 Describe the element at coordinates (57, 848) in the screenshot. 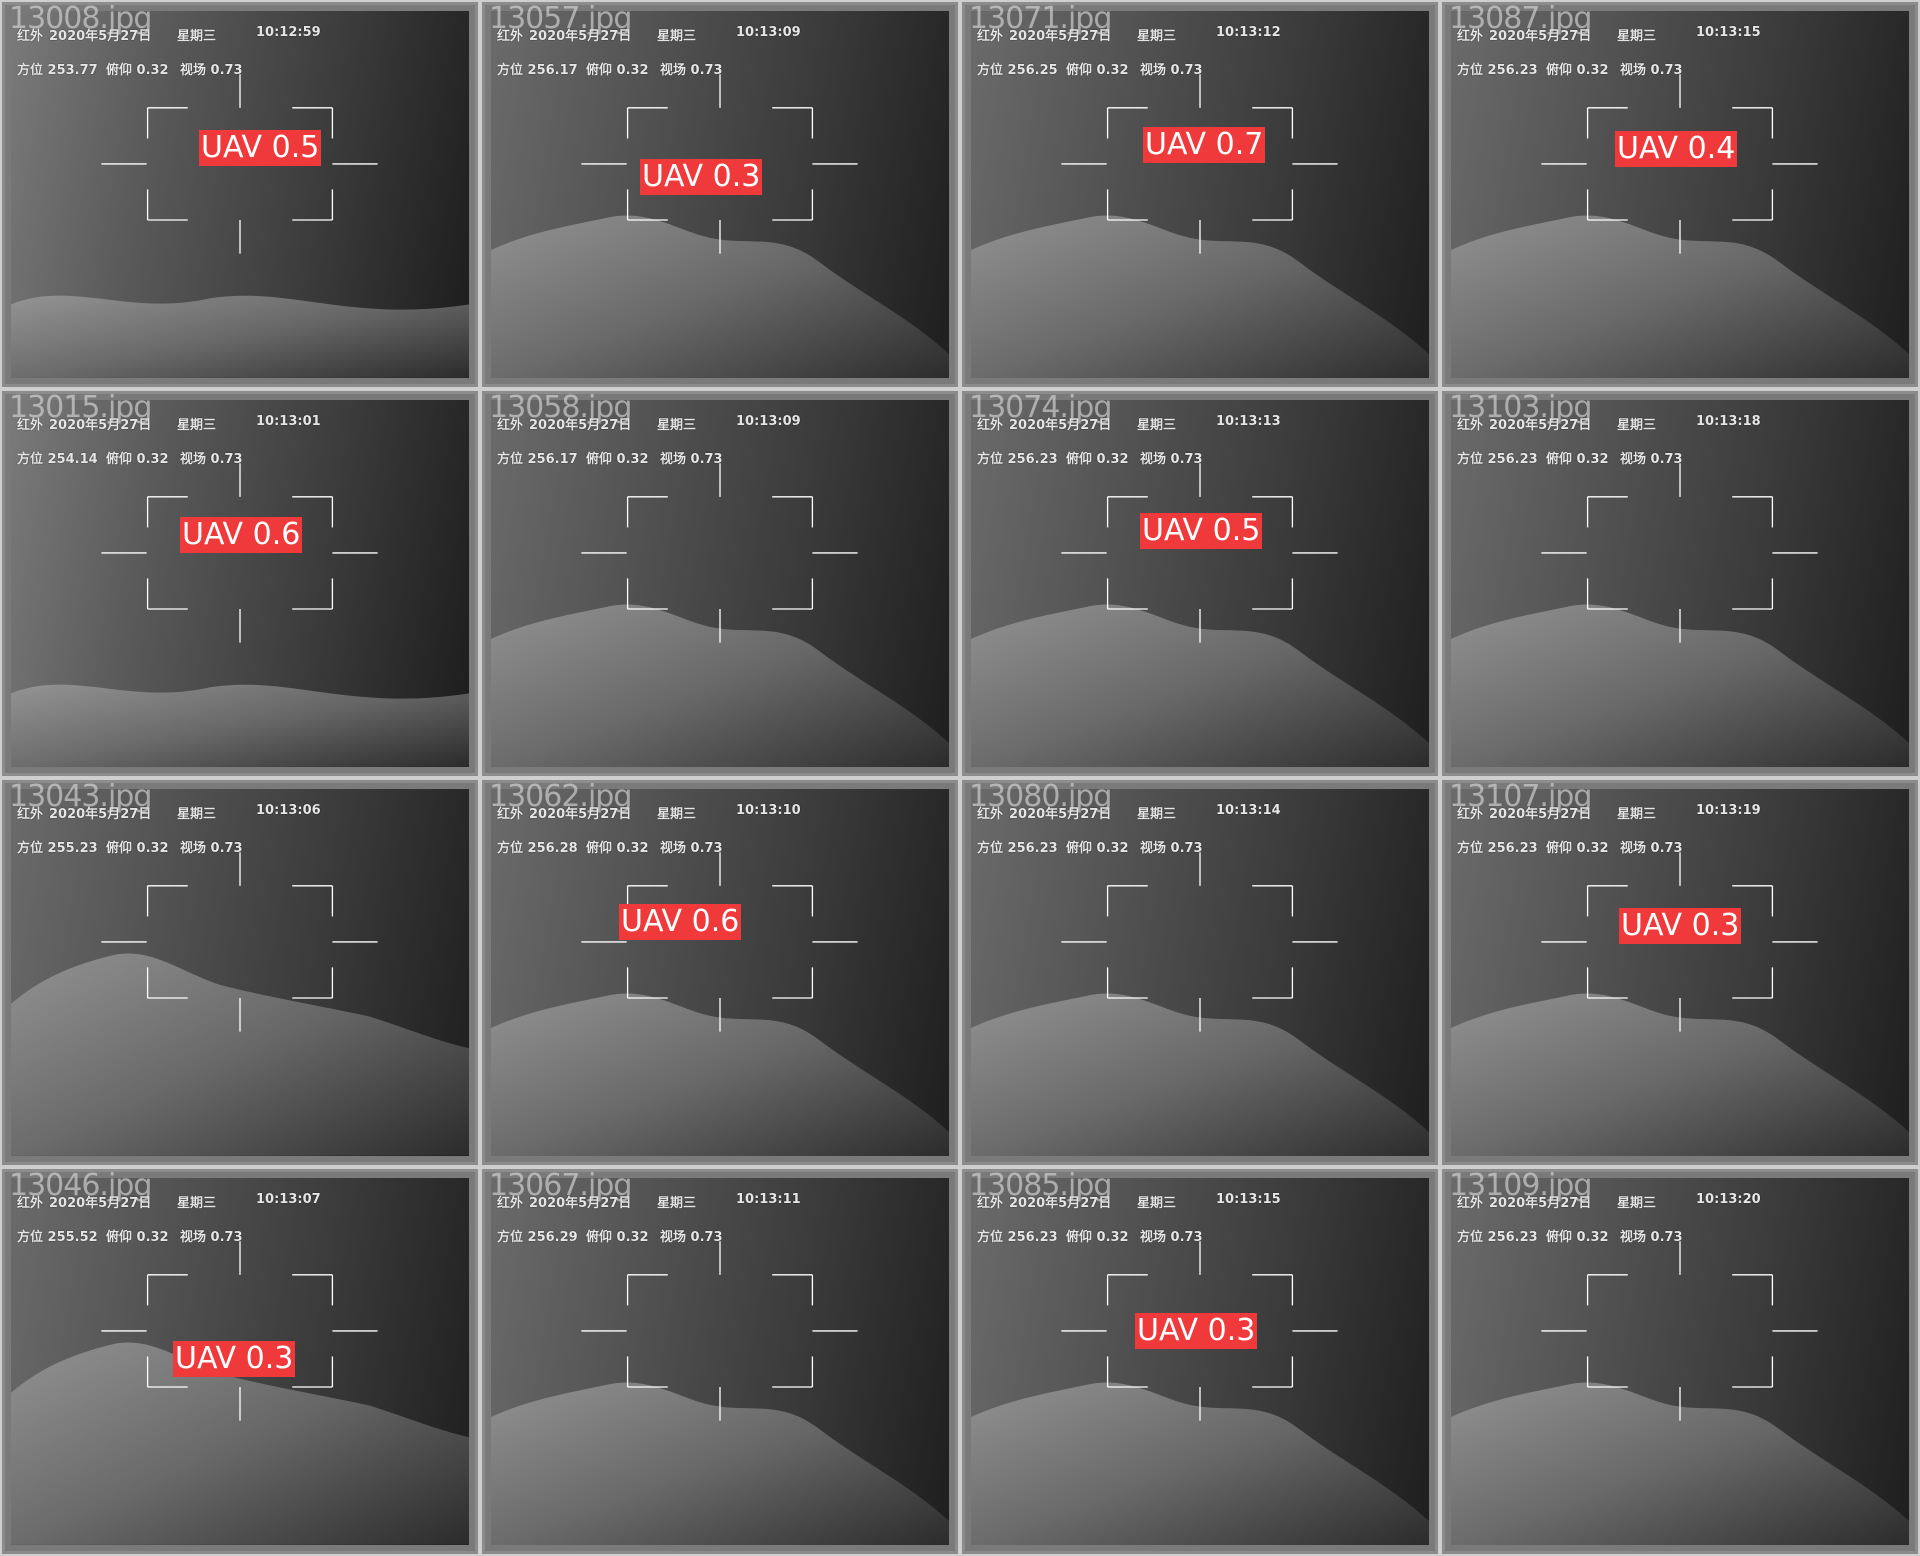

I see `osd-azimuth: 方位 255.23` at that location.